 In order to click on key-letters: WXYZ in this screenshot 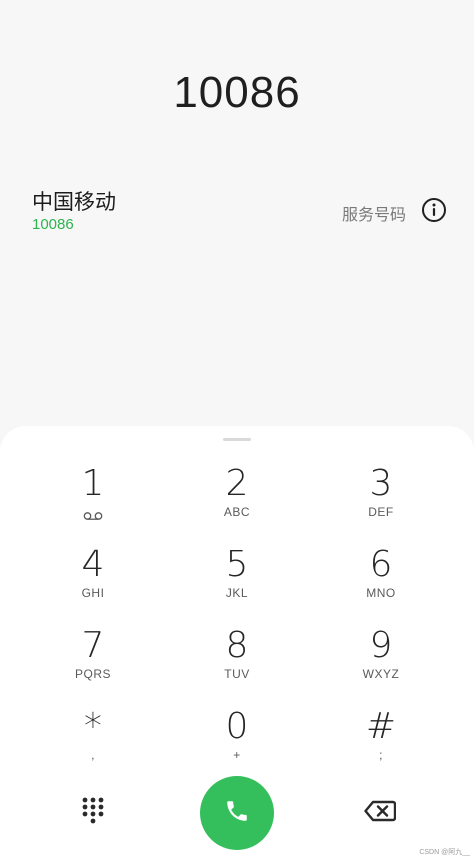, I will do `click(381, 674)`.